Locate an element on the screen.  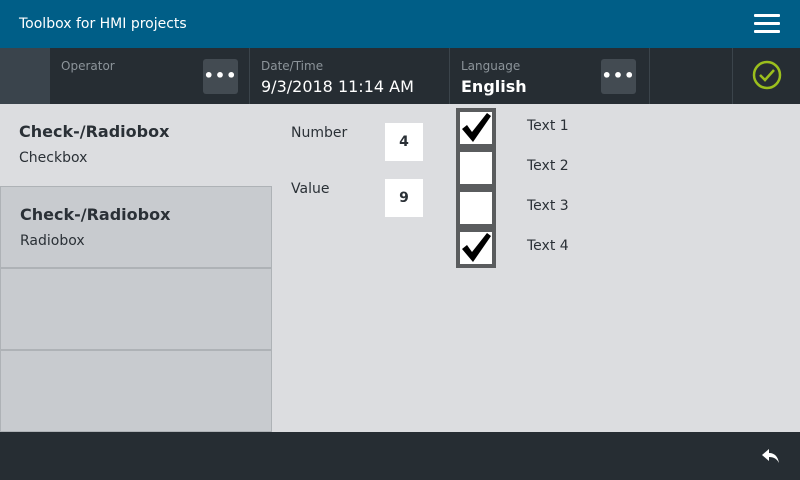
nav-item-radiobox: Check-/Radiobox Radiobox is located at coordinates (136, 227).